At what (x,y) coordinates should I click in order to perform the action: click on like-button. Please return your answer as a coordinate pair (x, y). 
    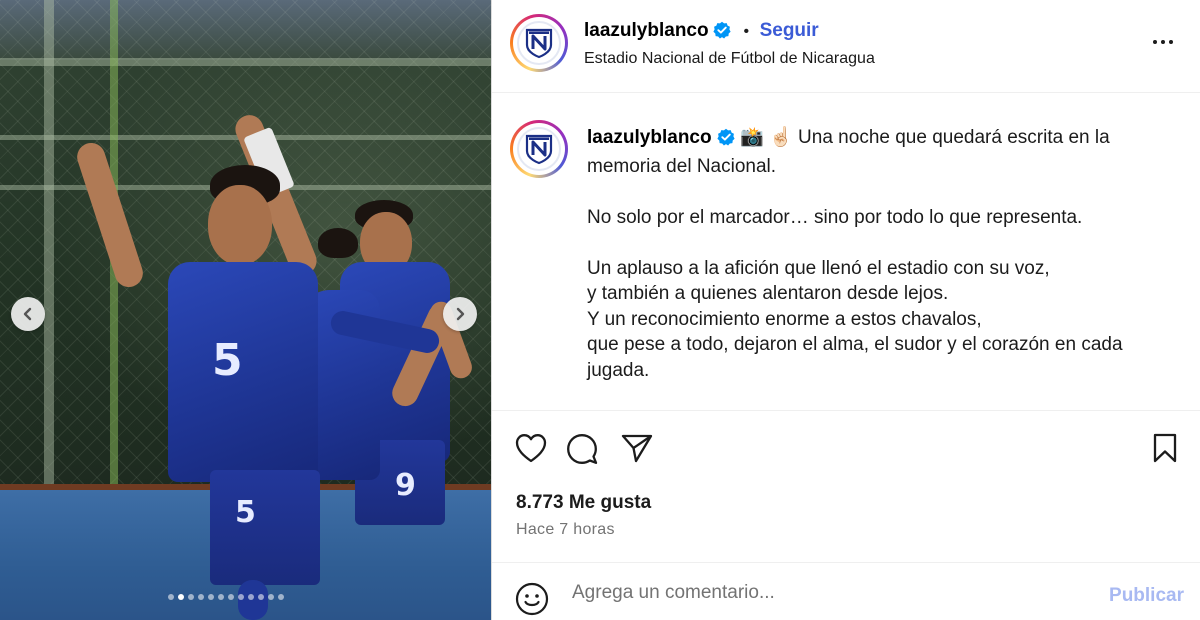
    Looking at the image, I should click on (531, 448).